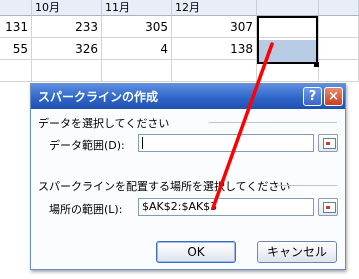  I want to click on dialog-title-bar: スパークラインの作成 ? ×, so click(188, 96).